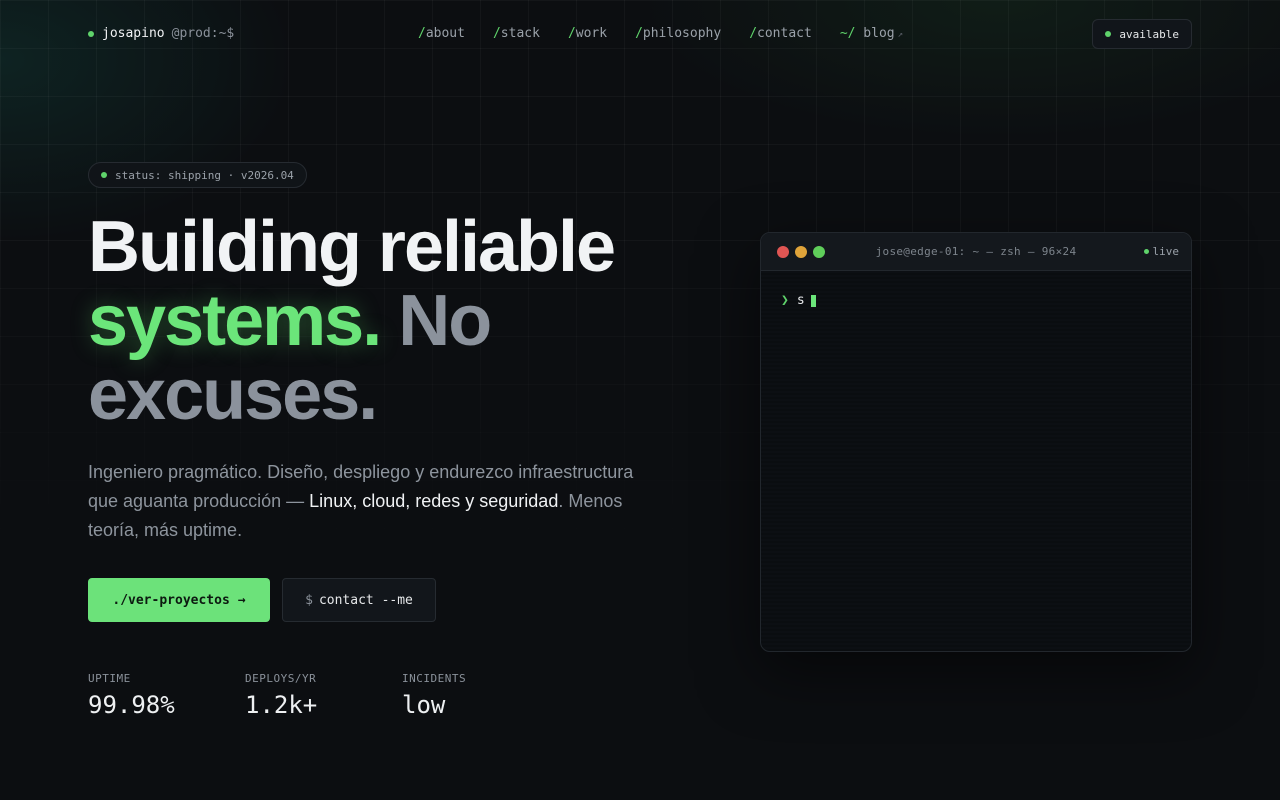 The width and height of the screenshot is (1280, 800). Describe the element at coordinates (813, 300) in the screenshot. I see `terminal-cursor` at that location.